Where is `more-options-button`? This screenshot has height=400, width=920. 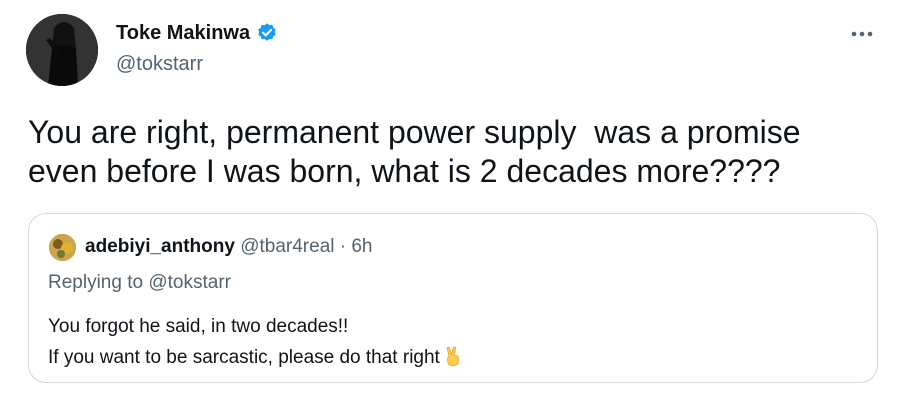
more-options-button is located at coordinates (862, 34).